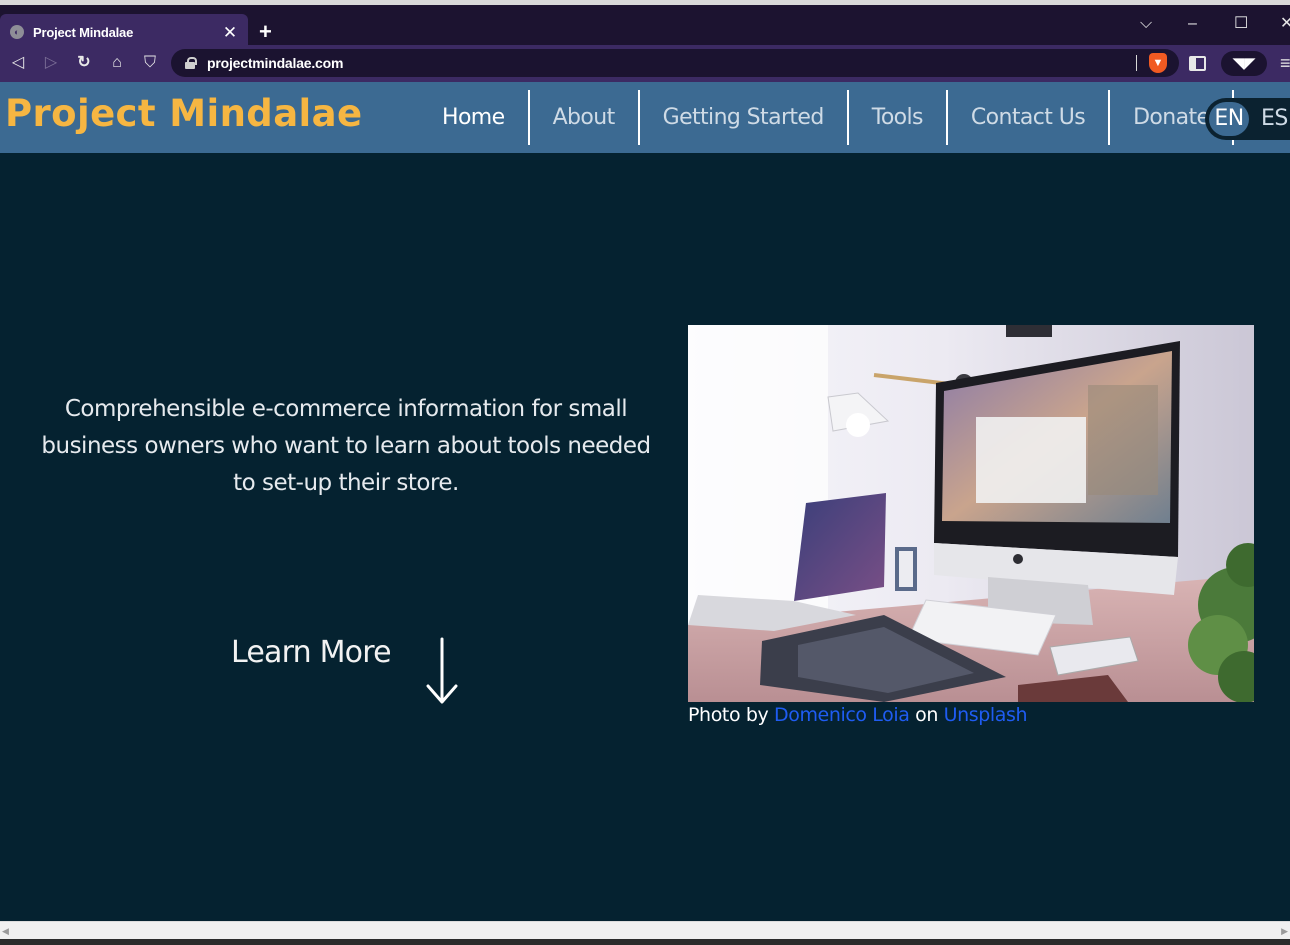  Describe the element at coordinates (230, 32) in the screenshot. I see `close-tab-icon: ✕` at that location.